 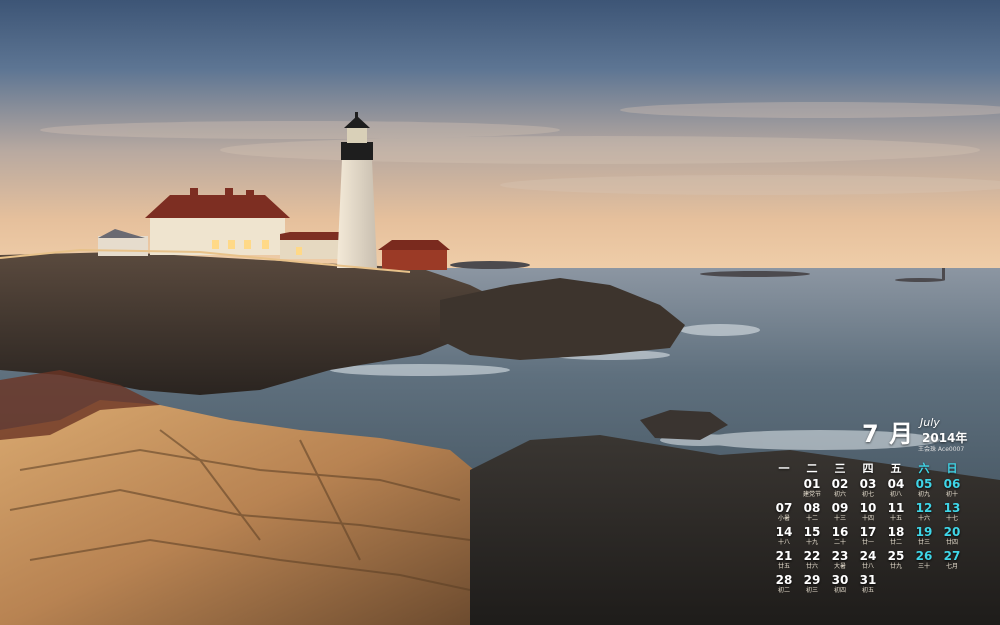 What do you see at coordinates (952, 468) in the screenshot?
I see `weekday-label: 日` at bounding box center [952, 468].